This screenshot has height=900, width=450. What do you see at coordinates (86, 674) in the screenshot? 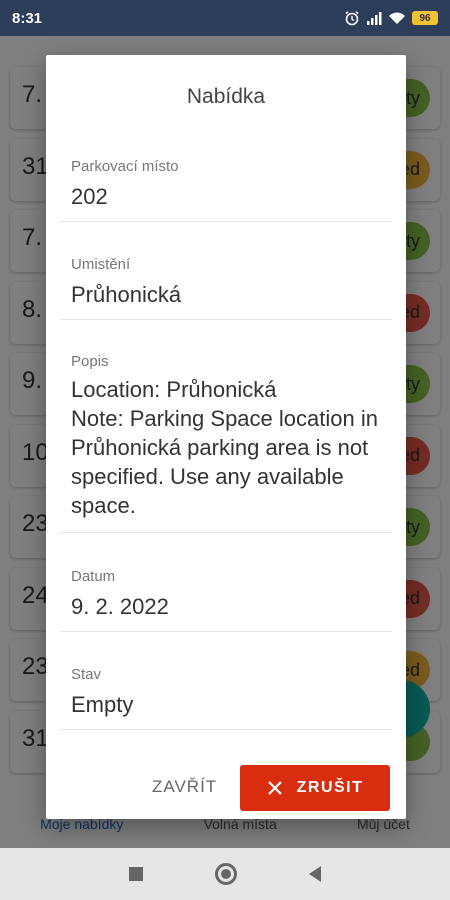
I see `field-label: Stav` at bounding box center [86, 674].